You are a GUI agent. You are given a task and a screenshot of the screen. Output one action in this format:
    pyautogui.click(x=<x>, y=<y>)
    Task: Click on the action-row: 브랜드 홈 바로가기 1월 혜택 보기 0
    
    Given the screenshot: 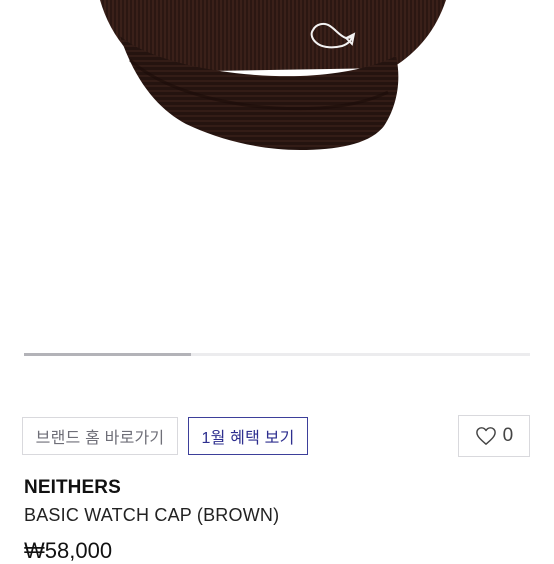 What is the action you would take?
    pyautogui.click(x=277, y=436)
    